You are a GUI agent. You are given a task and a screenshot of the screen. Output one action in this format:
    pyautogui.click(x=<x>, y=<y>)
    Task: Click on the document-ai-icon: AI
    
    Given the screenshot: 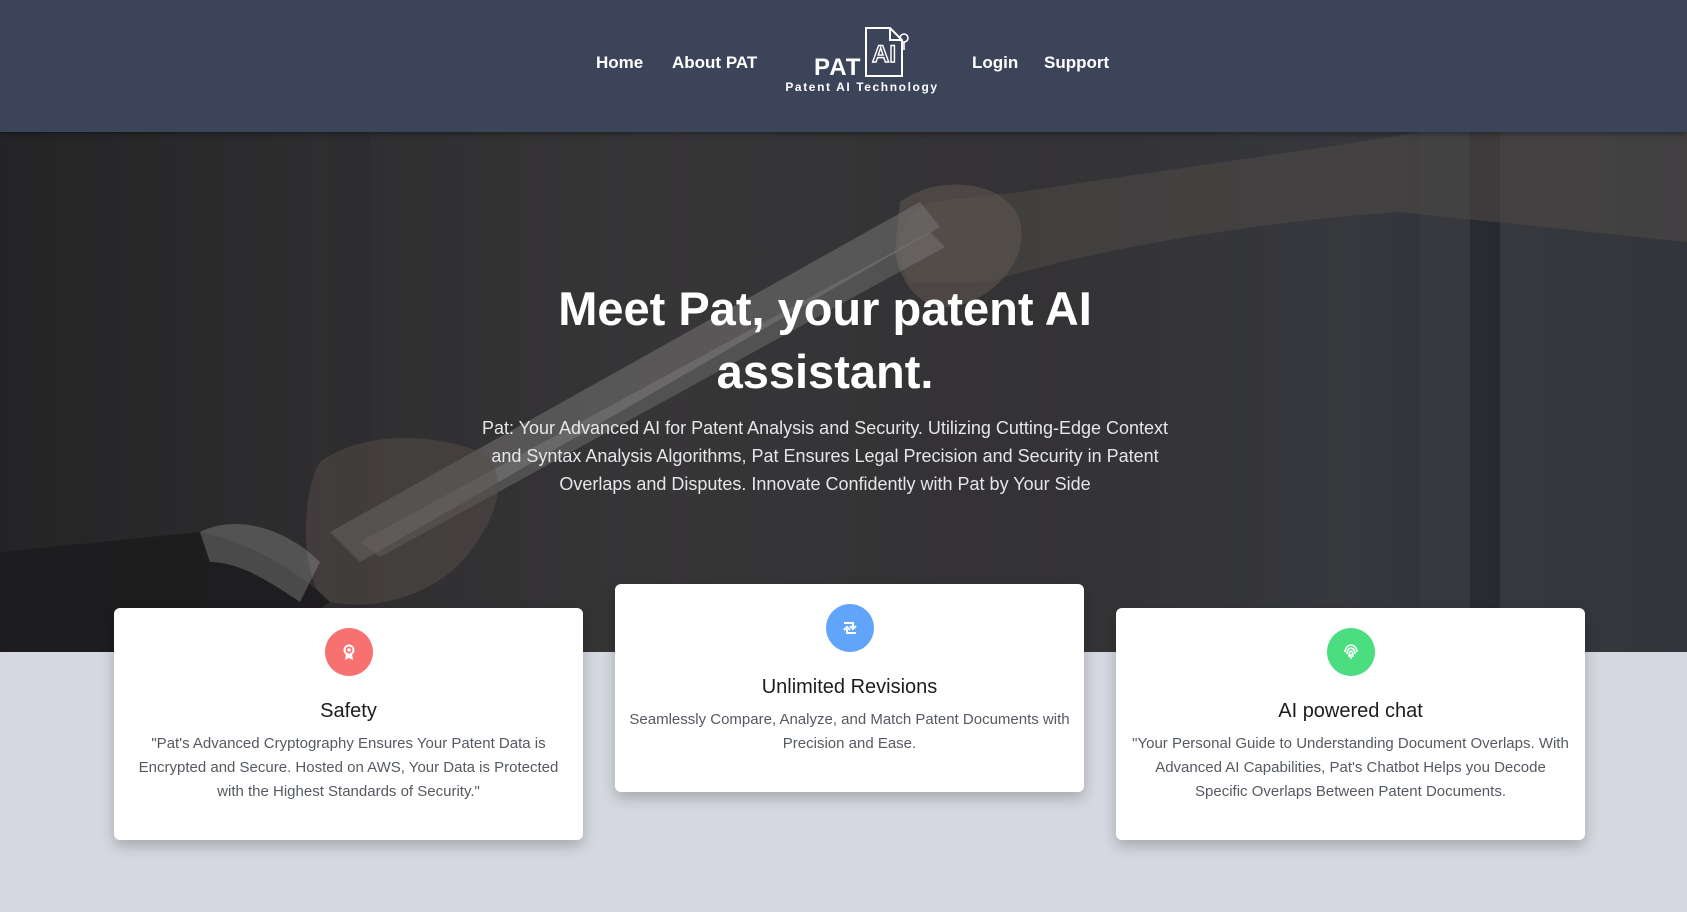 What is the action you would take?
    pyautogui.click(x=887, y=52)
    